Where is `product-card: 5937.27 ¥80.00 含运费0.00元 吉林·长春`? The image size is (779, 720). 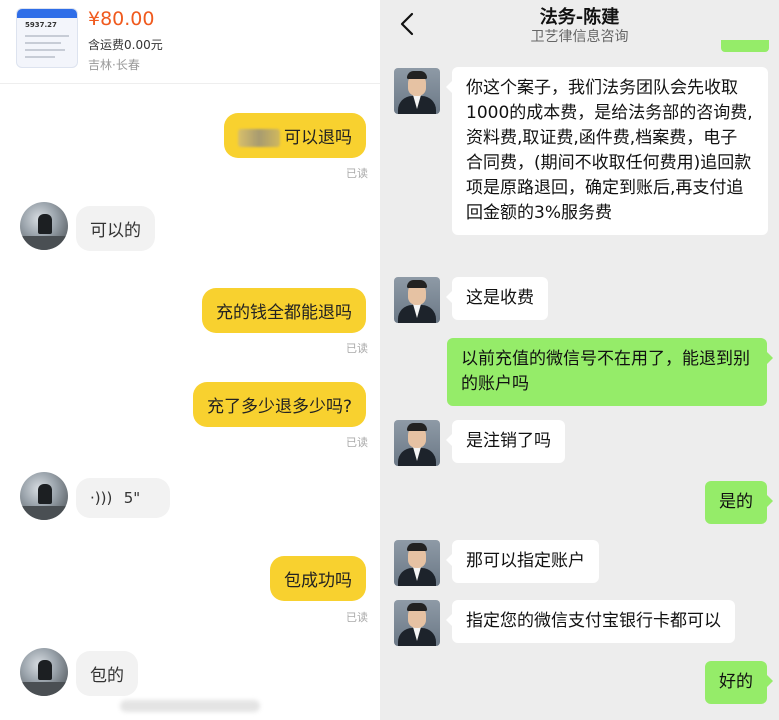 product-card: 5937.27 ¥80.00 含运费0.00元 吉林·长春 is located at coordinates (190, 42).